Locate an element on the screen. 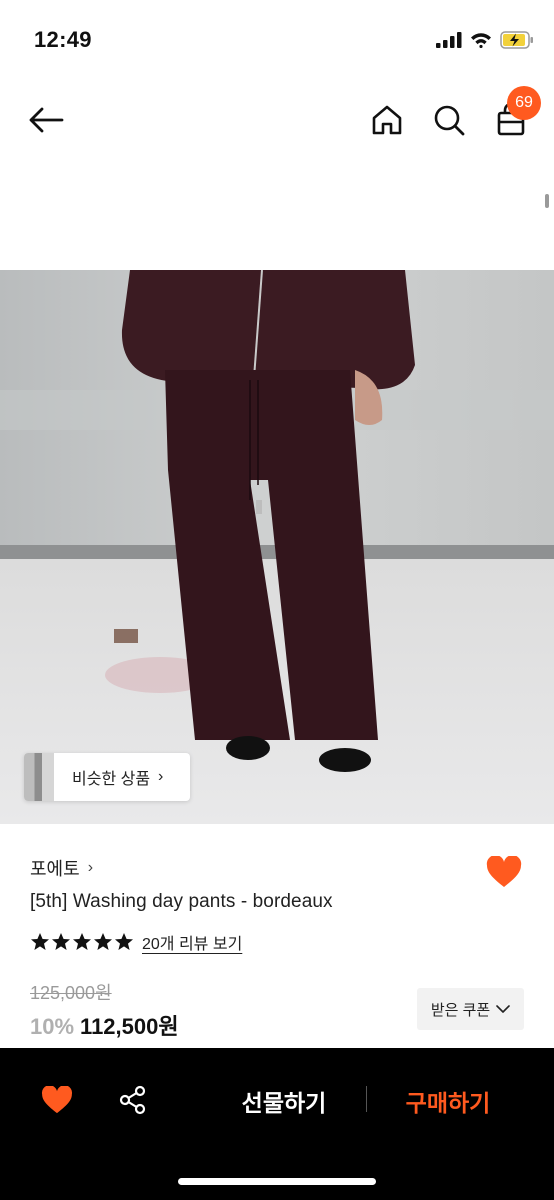 The height and width of the screenshot is (1200, 554). brand-link: 포에토 › is located at coordinates (61, 868).